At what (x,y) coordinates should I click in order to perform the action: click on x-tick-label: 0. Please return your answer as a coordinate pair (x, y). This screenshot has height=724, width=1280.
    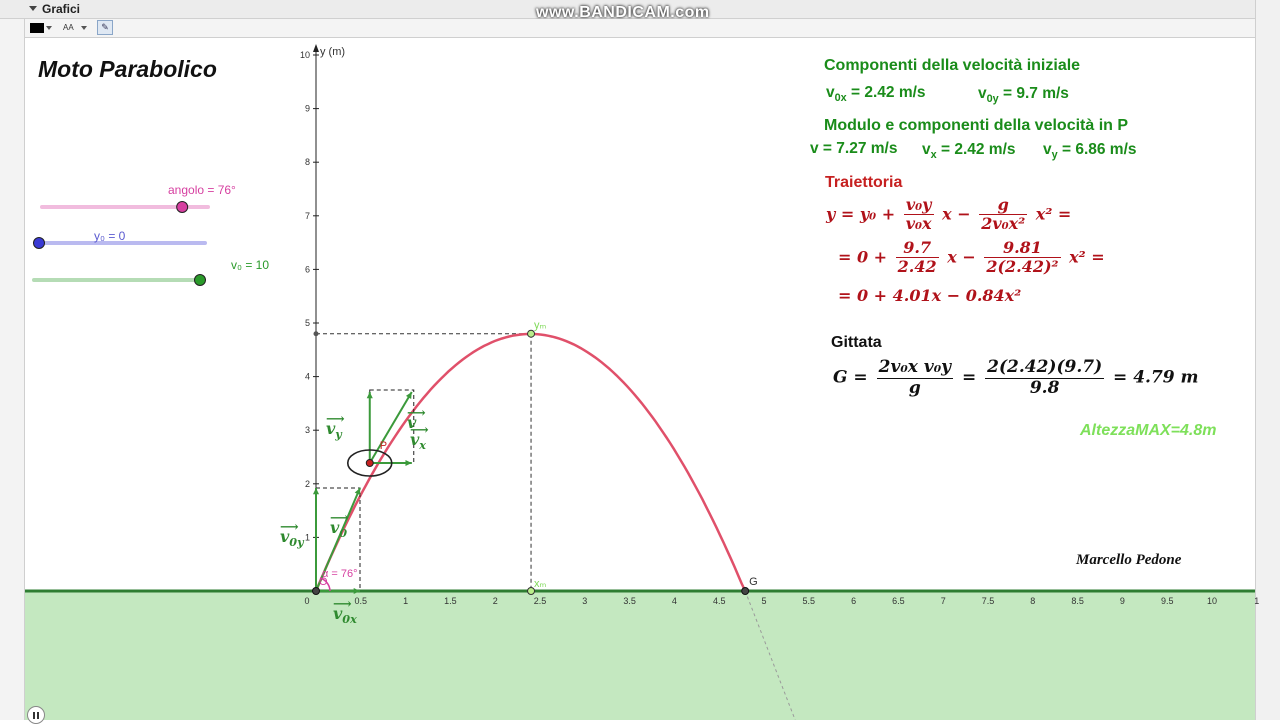
    Looking at the image, I should click on (306, 601).